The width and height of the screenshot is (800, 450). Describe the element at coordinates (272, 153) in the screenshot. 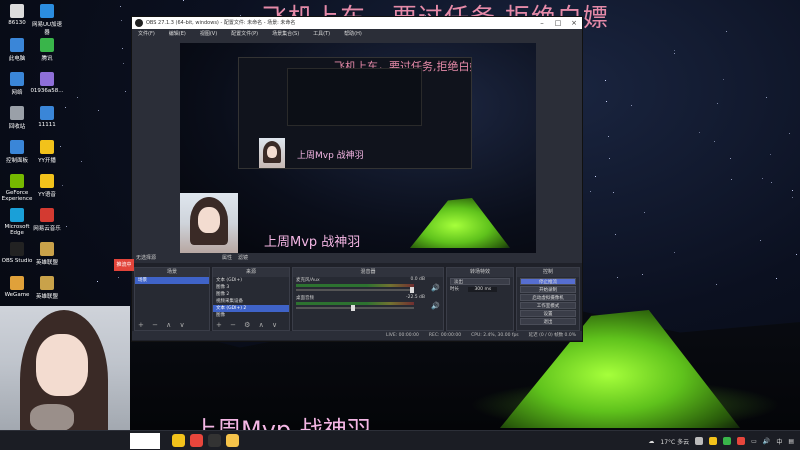

I see `nested-webcam-feed` at that location.